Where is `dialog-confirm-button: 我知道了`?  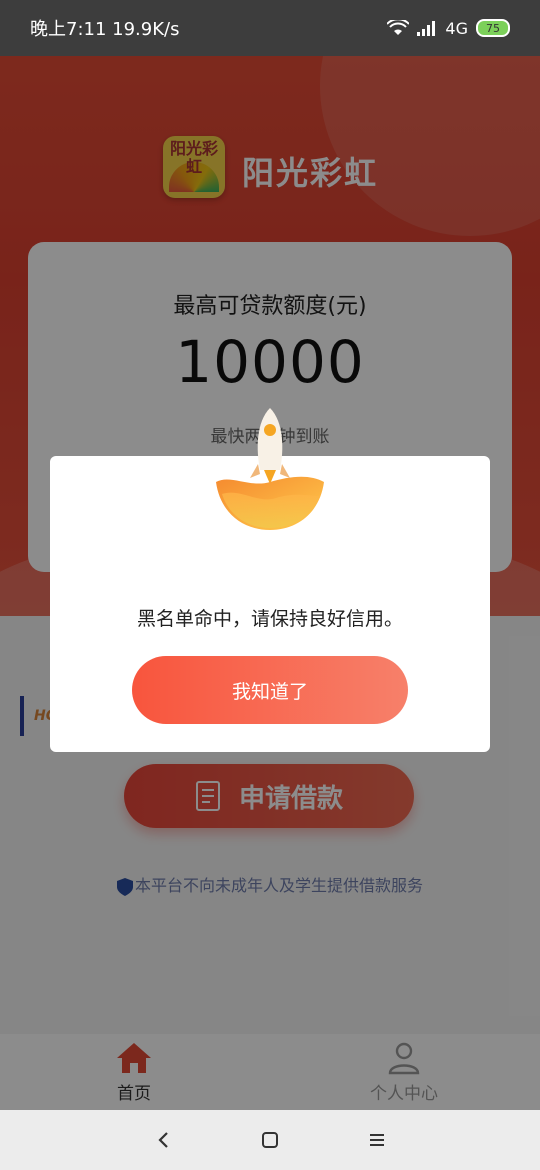 dialog-confirm-button: 我知道了 is located at coordinates (270, 690).